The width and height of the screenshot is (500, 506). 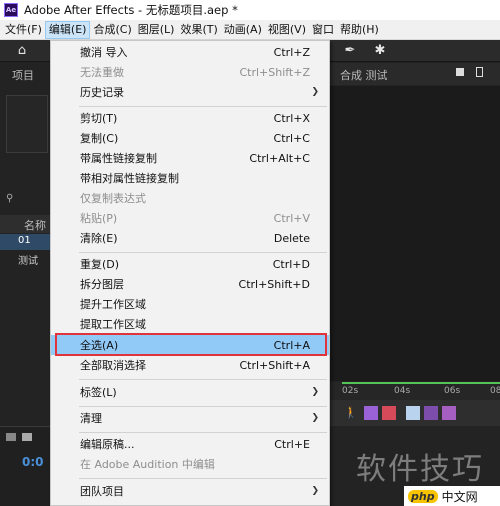 What do you see at coordinates (190, 365) in the screenshot?
I see `menu-item-deselect-all: 全部取消选择 Ctrl+Shift+A` at bounding box center [190, 365].